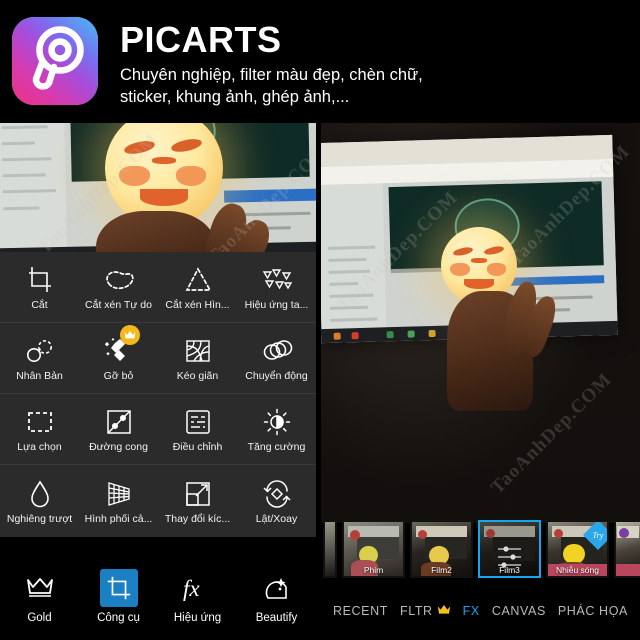  Describe the element at coordinates (441, 549) in the screenshot. I see `filter-thumb-film2: Film2` at that location.